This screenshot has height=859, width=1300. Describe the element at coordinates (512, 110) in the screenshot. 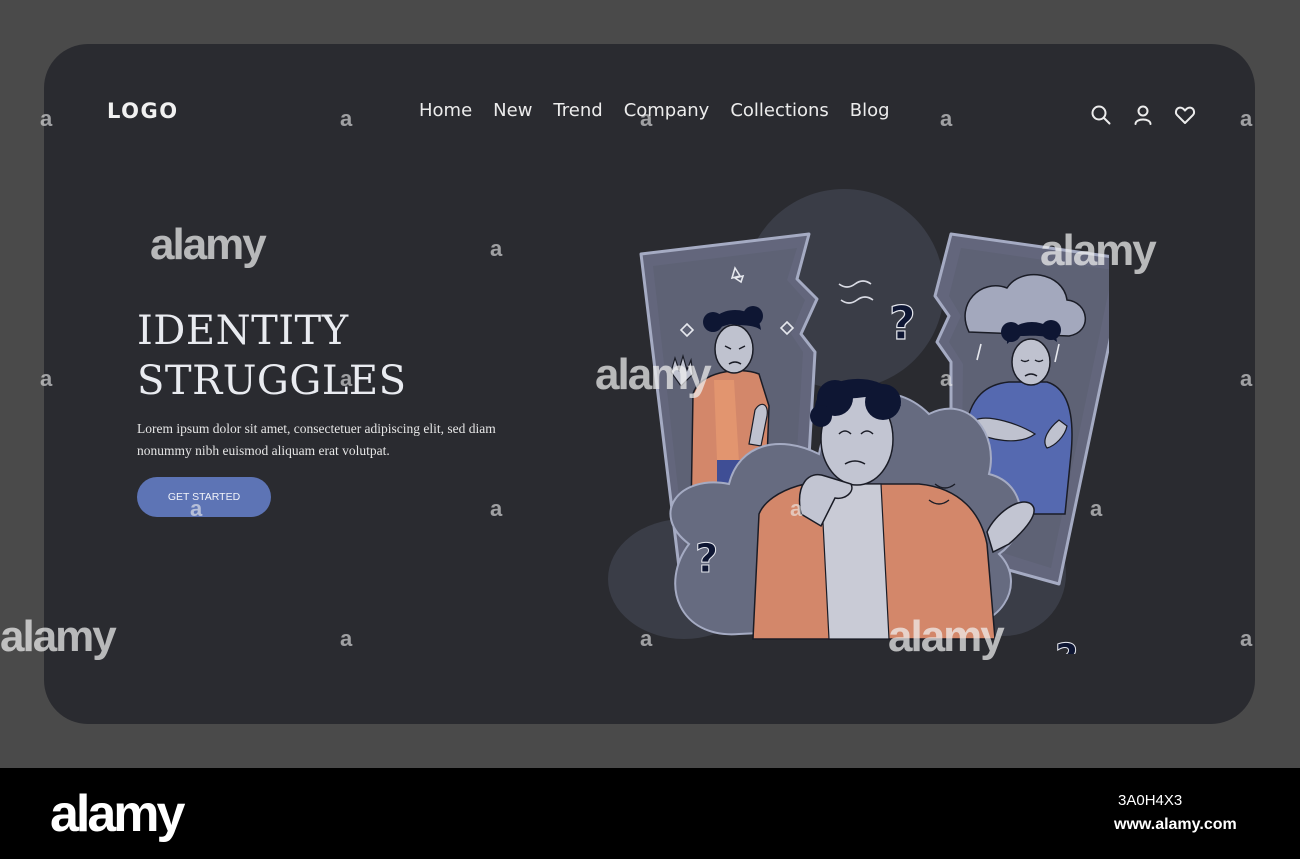

I see `nav-new: New` at that location.